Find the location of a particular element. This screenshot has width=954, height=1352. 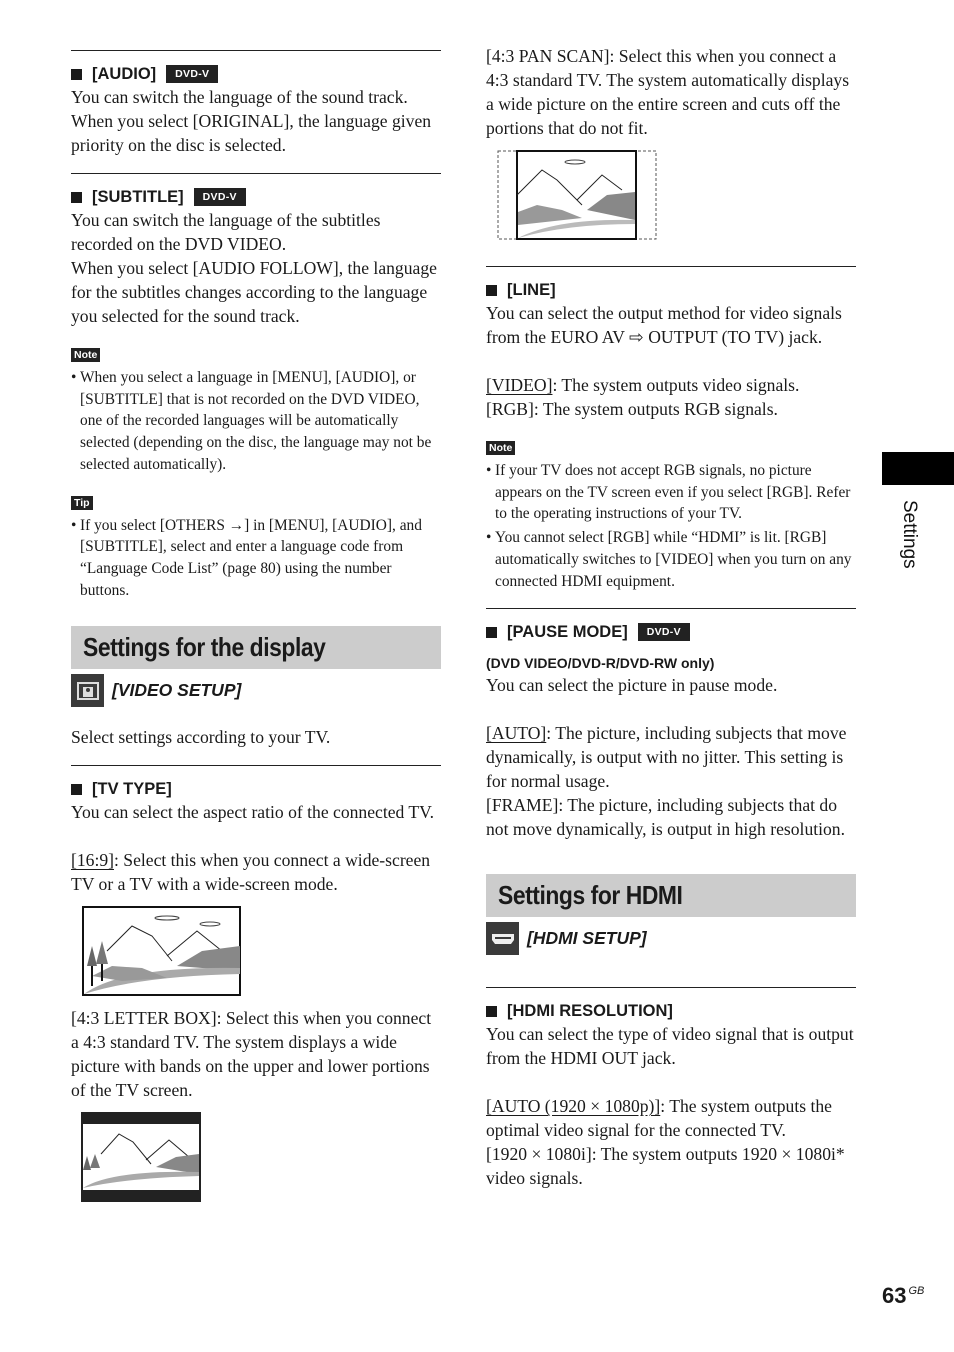

display-intro: Select settings according to your TV. is located at coordinates (201, 737).